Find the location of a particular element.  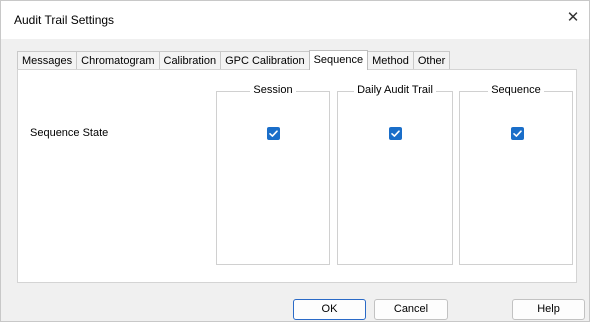

title-bar: Audit Trail Settings ✕ is located at coordinates (295, 20).